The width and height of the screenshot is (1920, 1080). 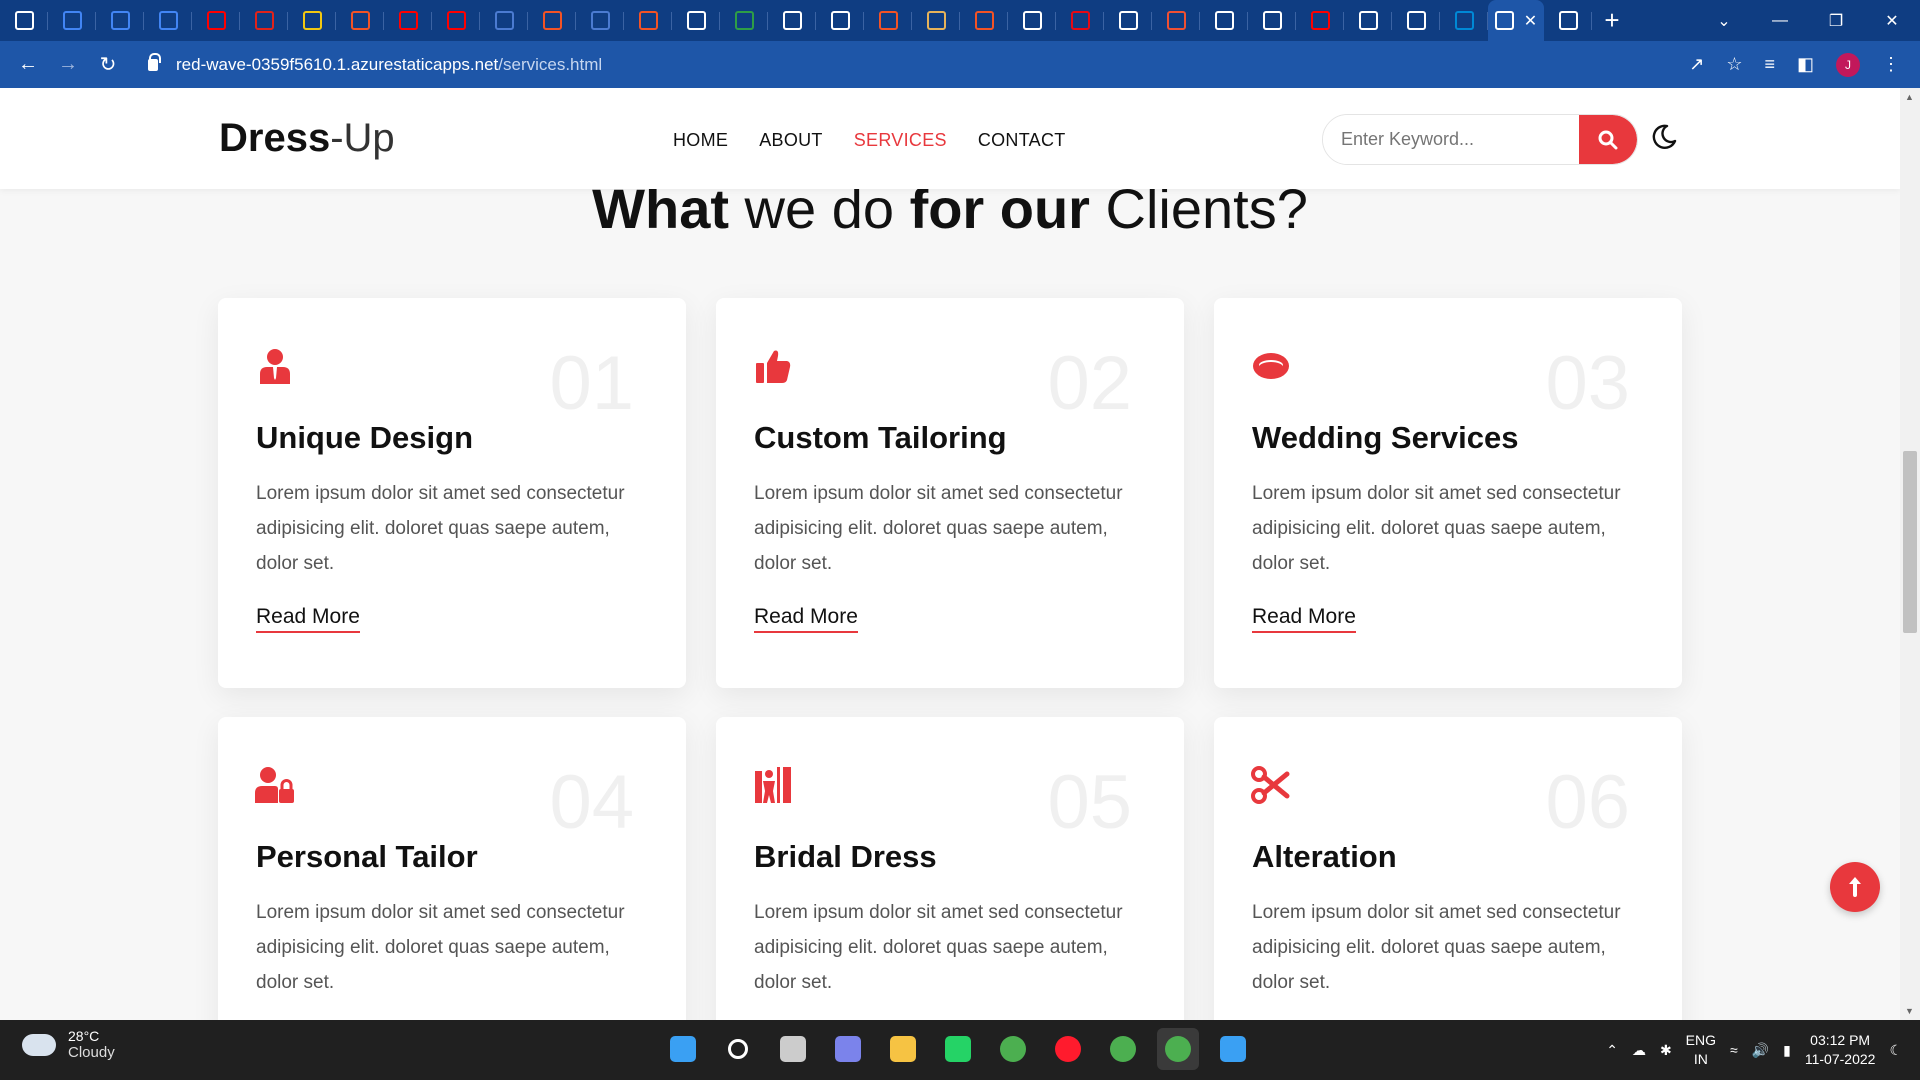 What do you see at coordinates (1909, 1011) in the screenshot?
I see `scroll-down-arrow: ▼` at bounding box center [1909, 1011].